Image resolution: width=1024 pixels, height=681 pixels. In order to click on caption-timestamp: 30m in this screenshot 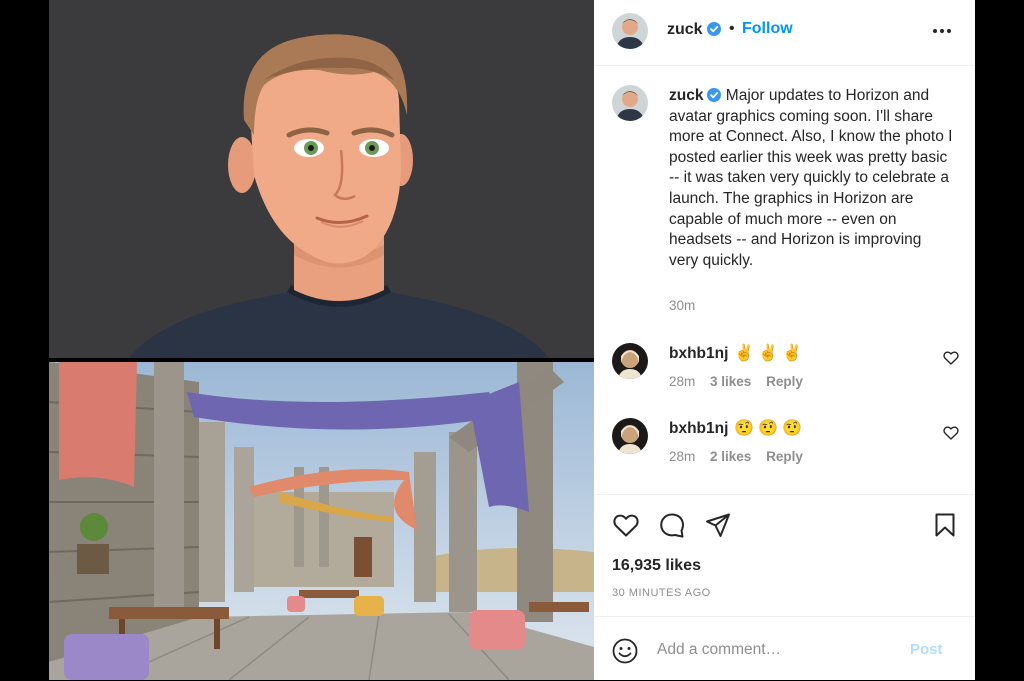, I will do `click(682, 305)`.